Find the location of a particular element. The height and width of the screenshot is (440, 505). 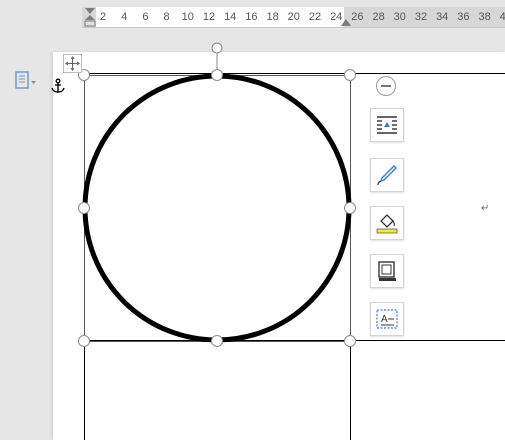

text-box-button: A is located at coordinates (387, 319).